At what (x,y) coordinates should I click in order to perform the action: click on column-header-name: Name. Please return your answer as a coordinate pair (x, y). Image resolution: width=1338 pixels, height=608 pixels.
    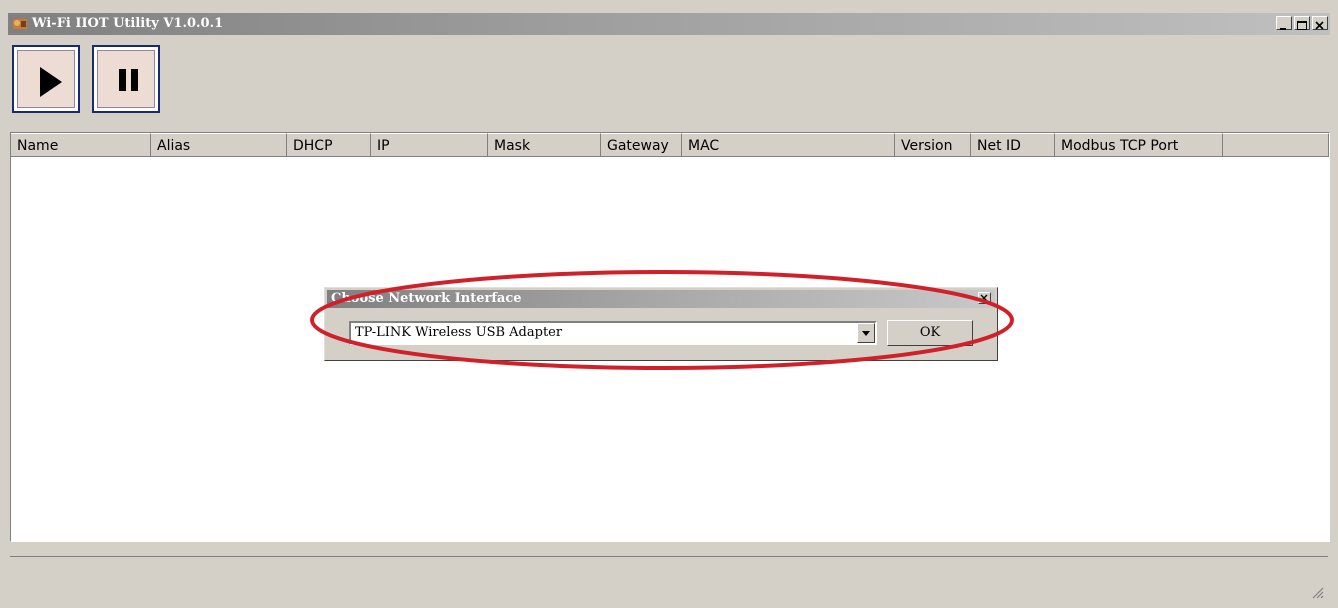
    Looking at the image, I should click on (81, 145).